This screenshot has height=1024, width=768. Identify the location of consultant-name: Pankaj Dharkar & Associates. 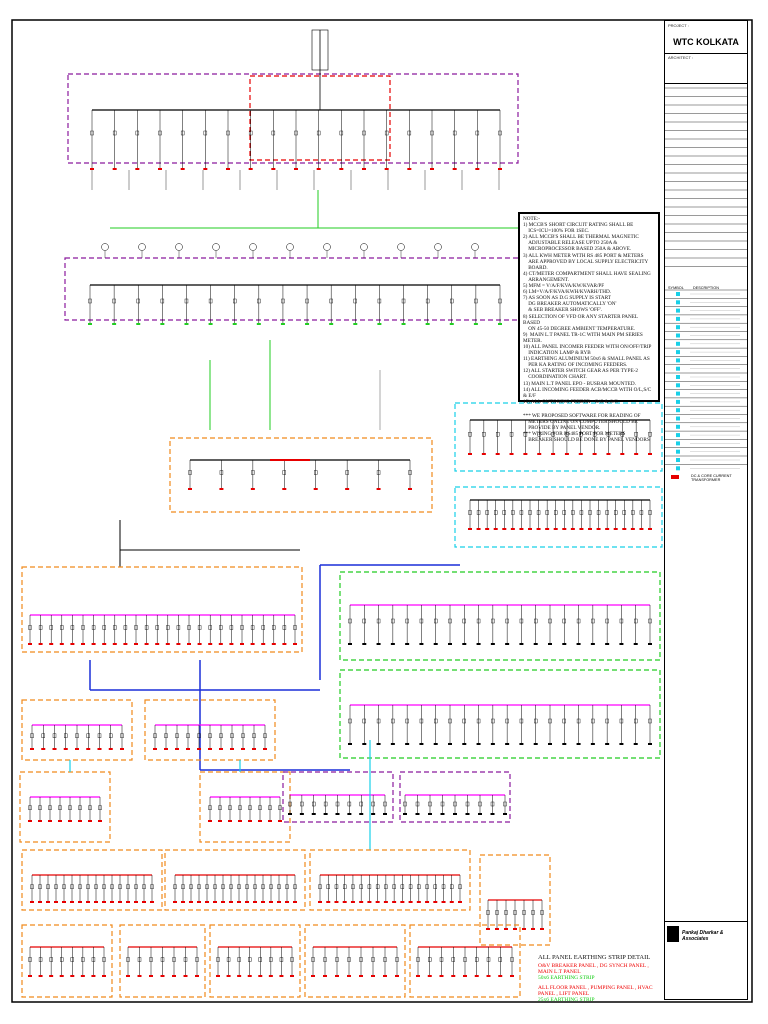
(703, 936).